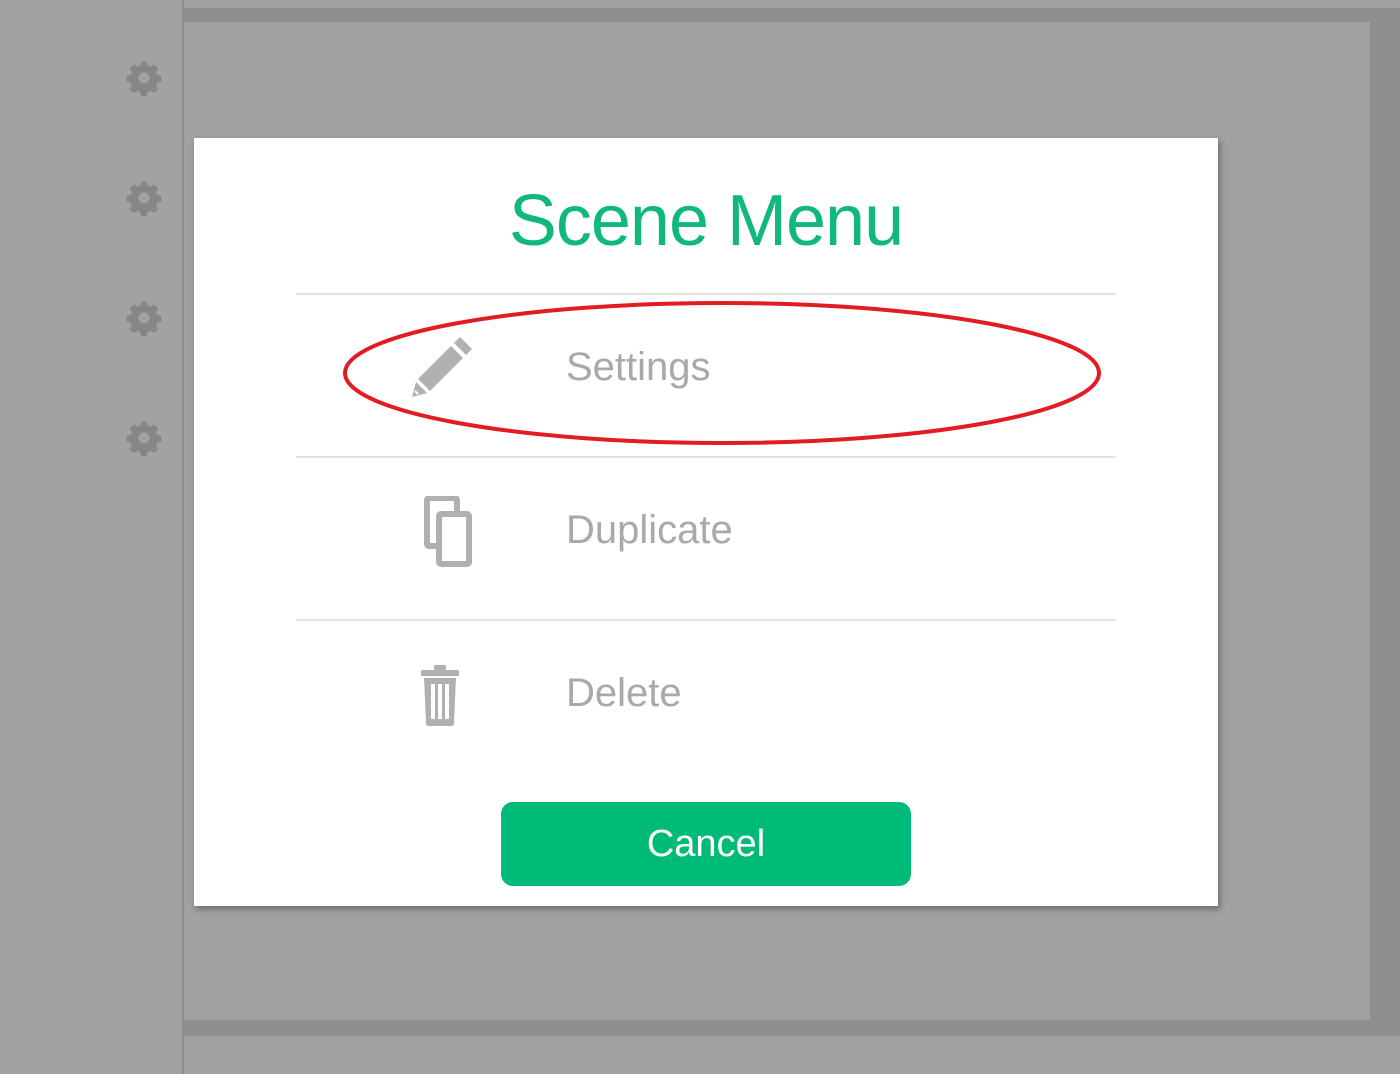  What do you see at coordinates (706, 221) in the screenshot?
I see `dialog-title: Scene Menu` at bounding box center [706, 221].